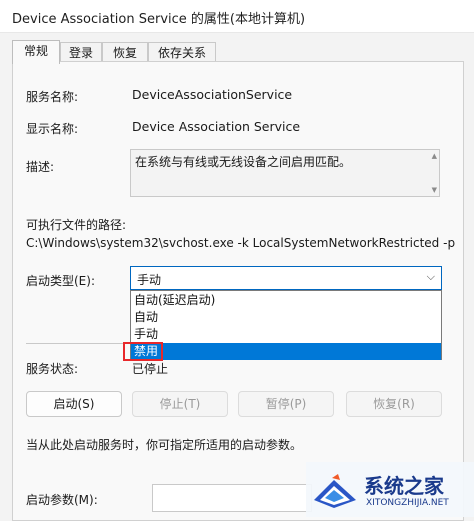 Image resolution: width=474 pixels, height=521 pixels. Describe the element at coordinates (286, 278) in the screenshot. I see `startup-type-select: 手动 ⌵` at that location.